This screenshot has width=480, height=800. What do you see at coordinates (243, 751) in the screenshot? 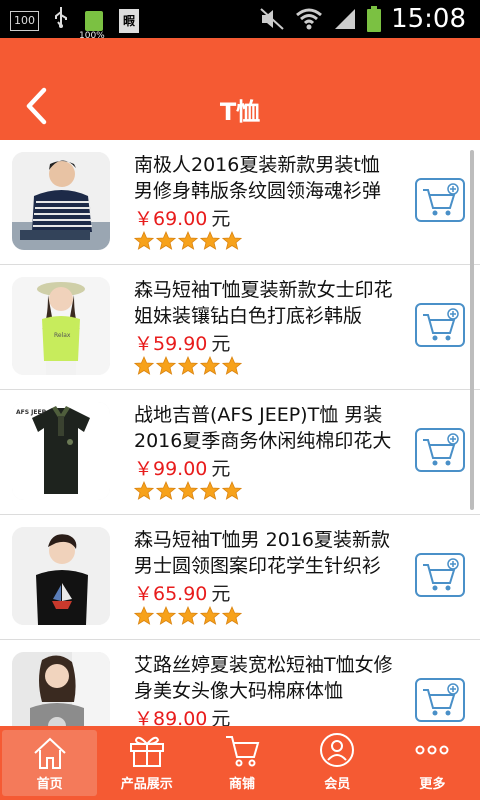
I see `cart-icon` at bounding box center [243, 751].